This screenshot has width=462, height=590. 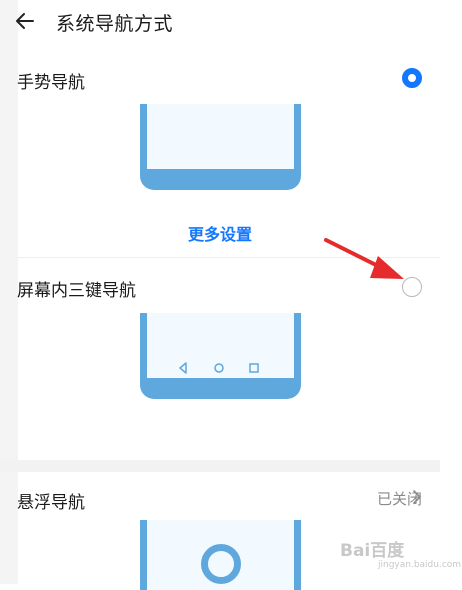 What do you see at coordinates (254, 368) in the screenshot?
I see `nav-recent-icon` at bounding box center [254, 368].